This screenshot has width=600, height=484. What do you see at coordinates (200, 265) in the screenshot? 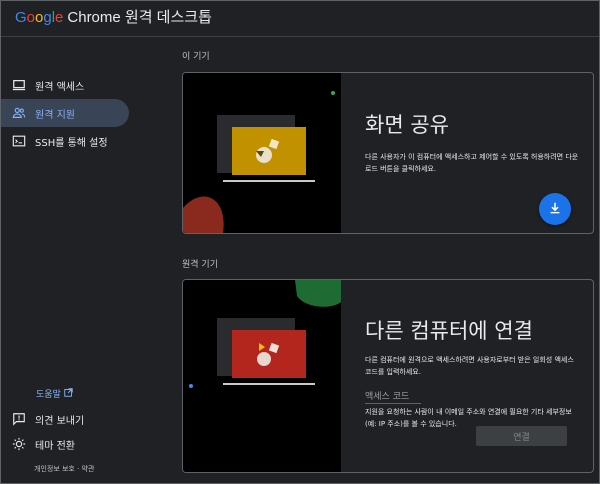
I see `remote-device-label: 원격 기기` at bounding box center [200, 265].